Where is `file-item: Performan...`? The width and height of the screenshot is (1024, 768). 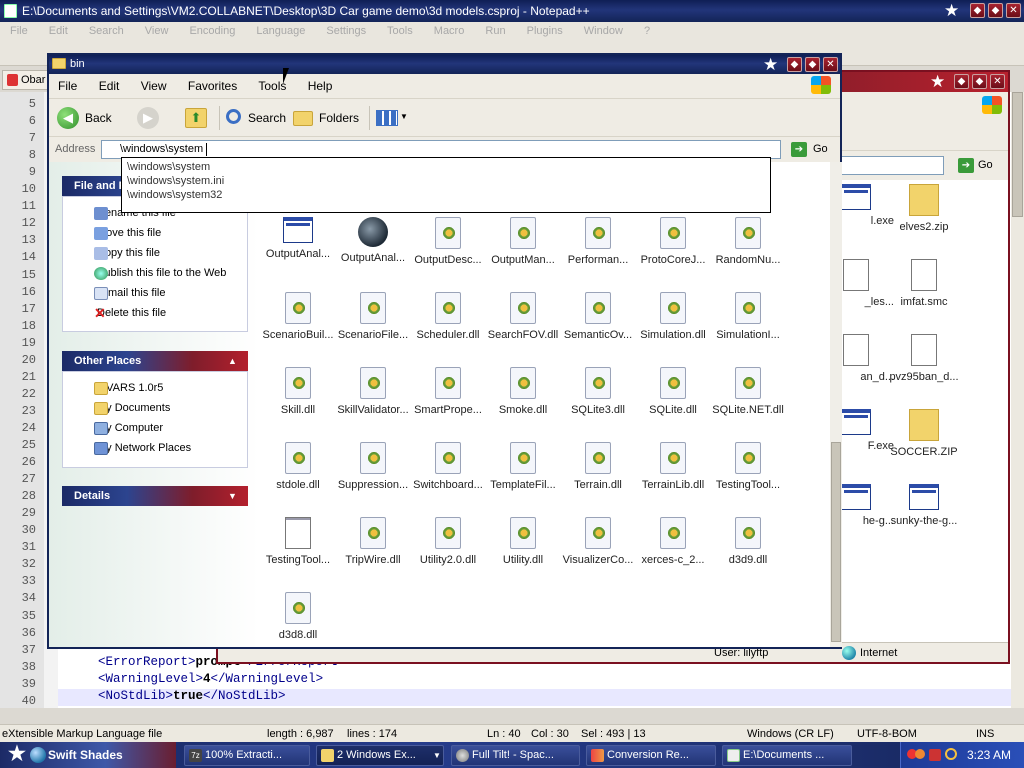
file-item: Performan... is located at coordinates (598, 241).